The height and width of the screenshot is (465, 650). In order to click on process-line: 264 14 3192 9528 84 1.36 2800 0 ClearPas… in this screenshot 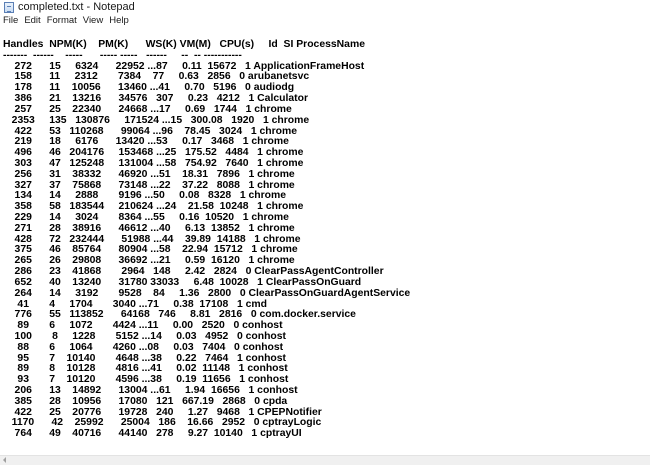, I will do `click(207, 293)`.